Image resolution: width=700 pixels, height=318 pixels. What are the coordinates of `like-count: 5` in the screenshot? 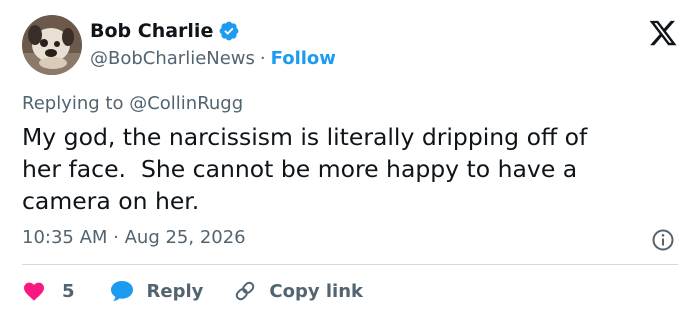 It's located at (68, 291).